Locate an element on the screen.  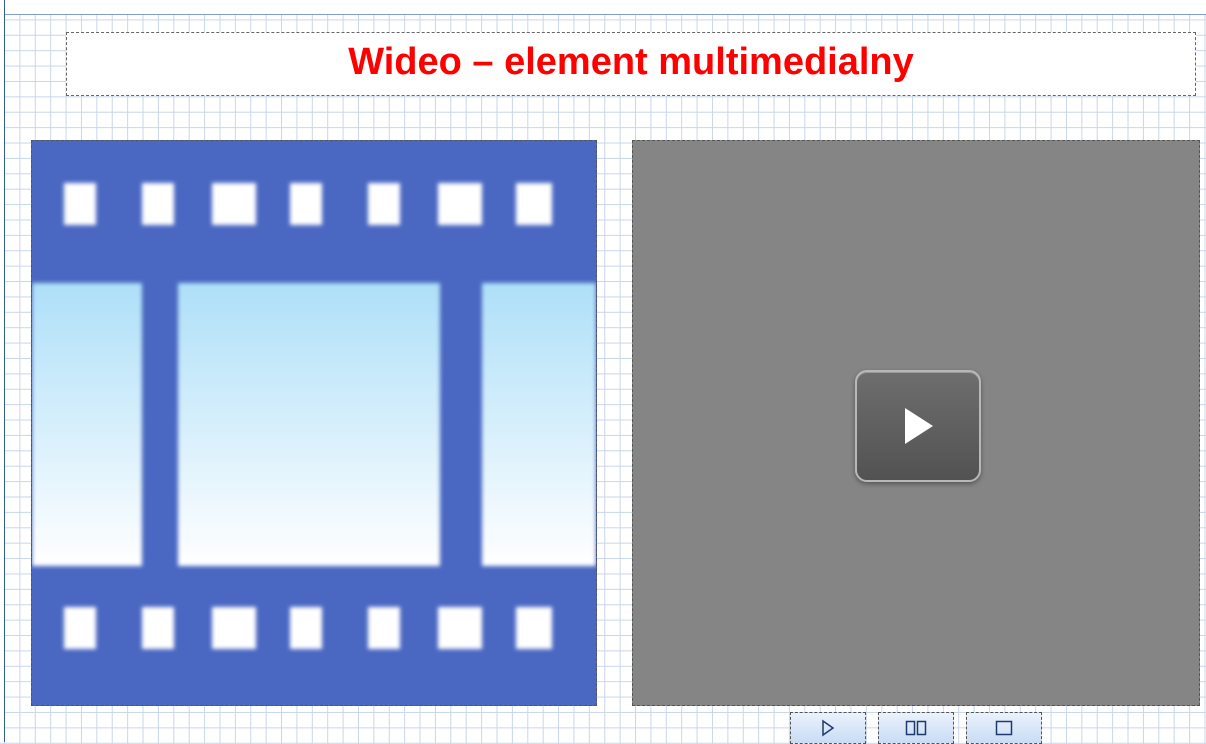
page-title: Wideo – element multimedialny is located at coordinates (631, 61).